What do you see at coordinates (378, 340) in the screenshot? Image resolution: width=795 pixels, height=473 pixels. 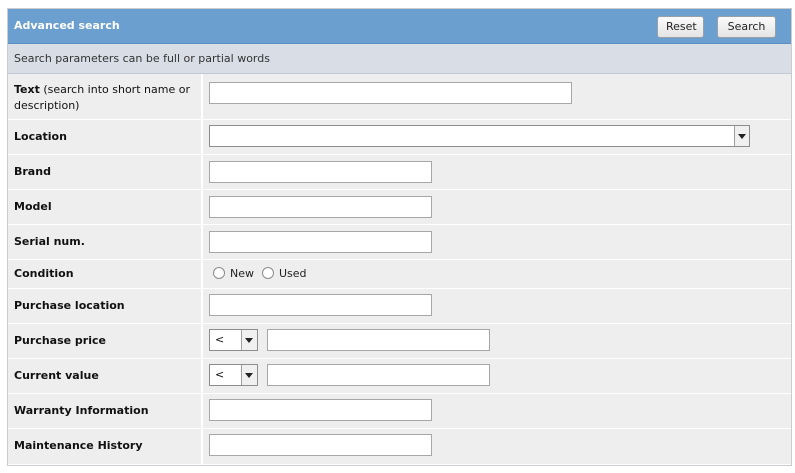 I see `purchase-price-input` at bounding box center [378, 340].